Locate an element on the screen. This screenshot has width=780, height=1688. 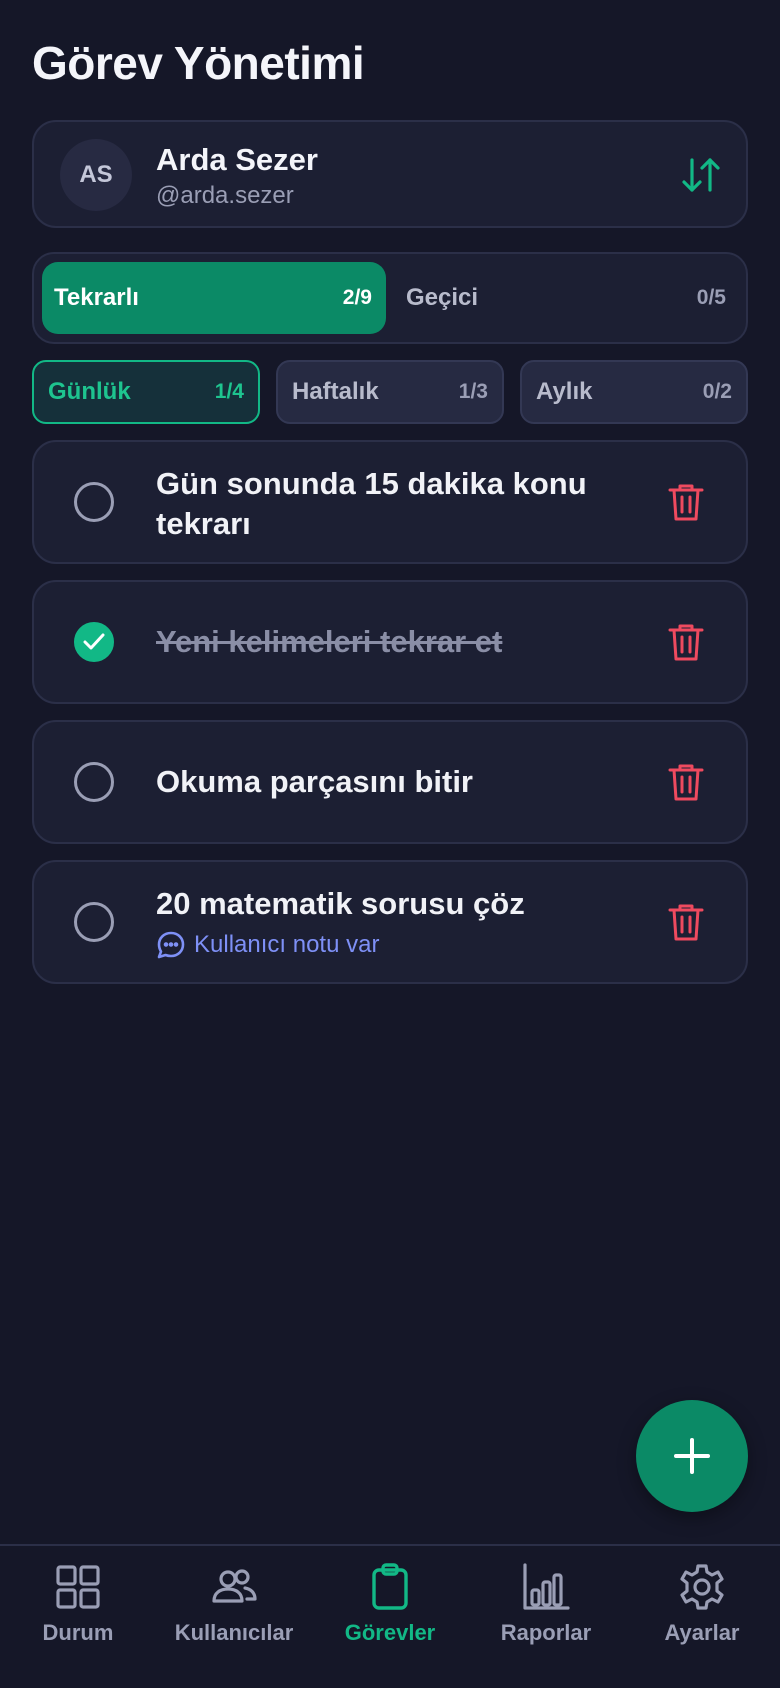
nav-item-status: Durum is located at coordinates (78, 1612).